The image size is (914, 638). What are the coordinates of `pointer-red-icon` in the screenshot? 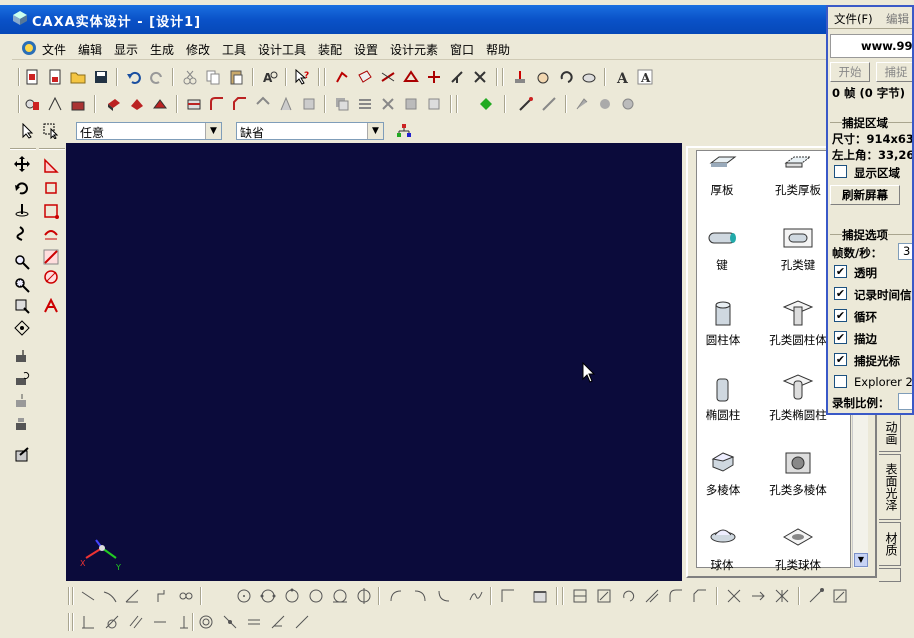 It's located at (342, 77).